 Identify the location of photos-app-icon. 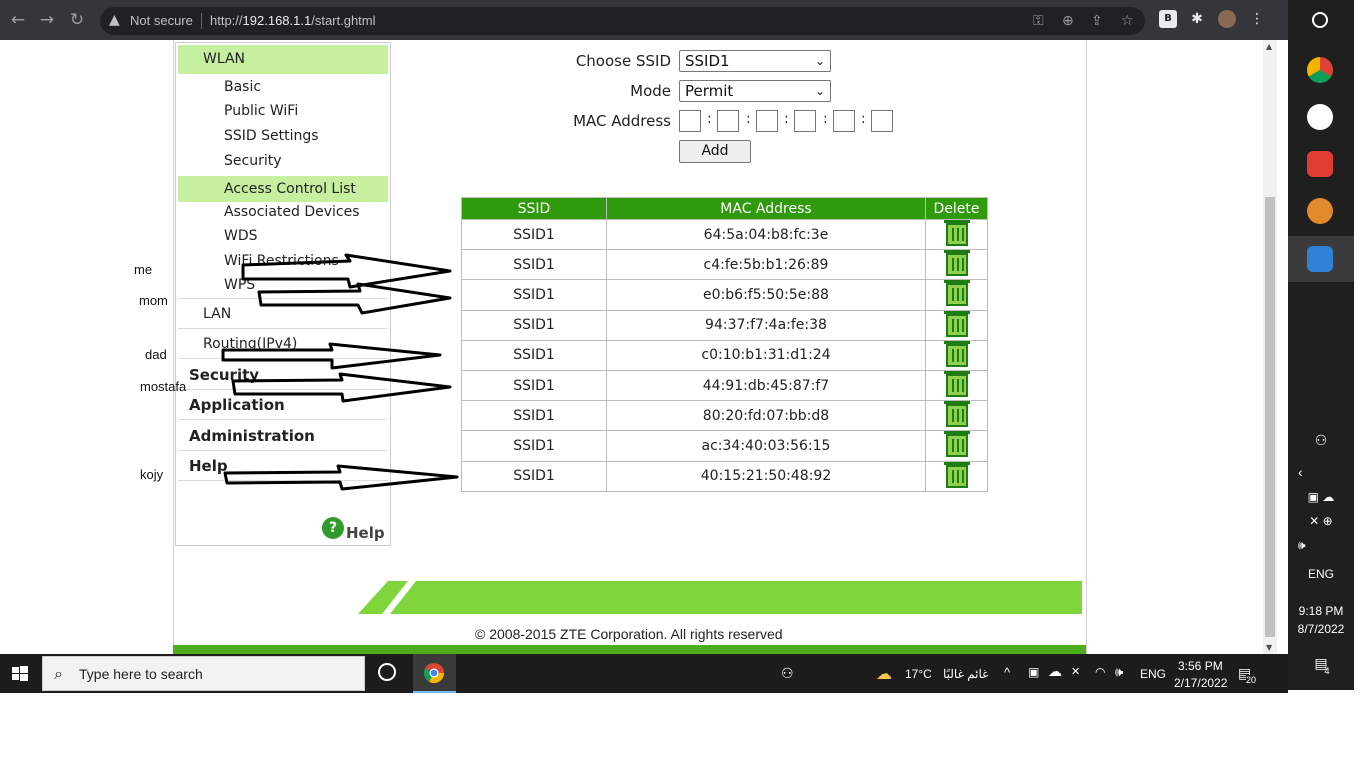
(1320, 259).